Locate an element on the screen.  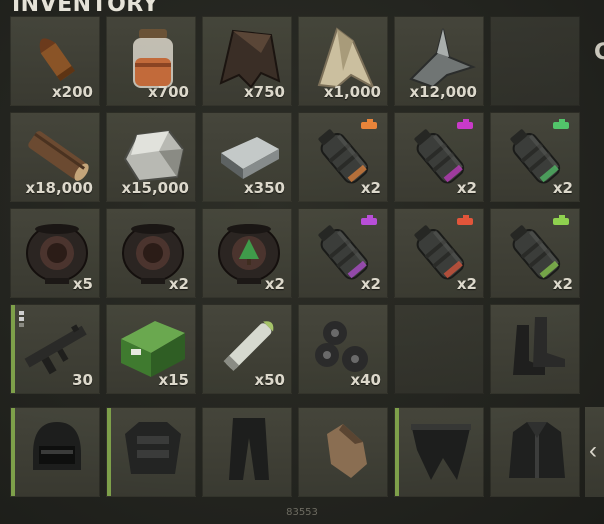
boots-icon is located at coordinates (537, 346).